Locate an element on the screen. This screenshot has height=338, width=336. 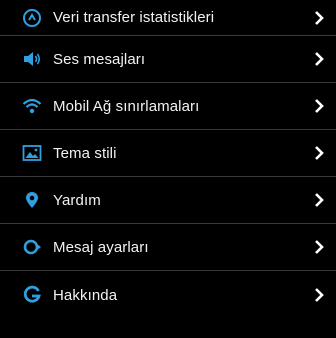
message-settings-icon is located at coordinates (32, 247).